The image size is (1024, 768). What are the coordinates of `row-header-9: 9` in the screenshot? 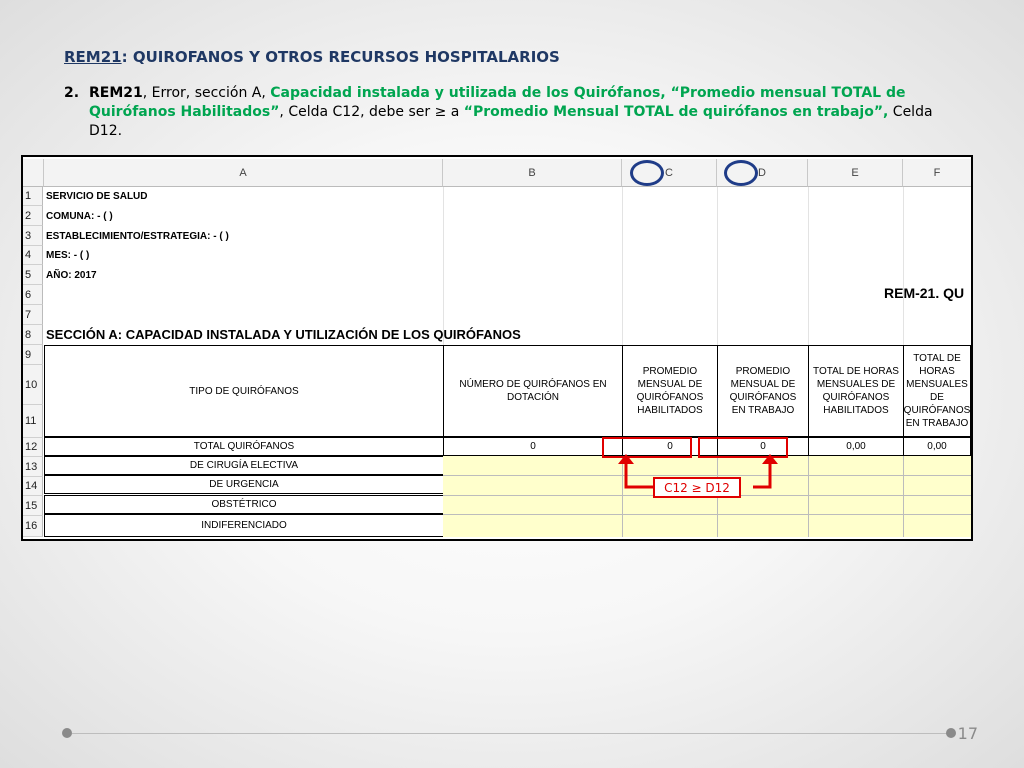 It's located at (33, 355).